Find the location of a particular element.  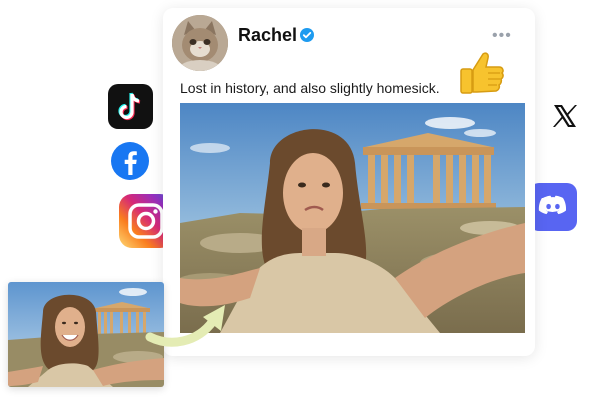

verified-badge-icon is located at coordinates (307, 35).